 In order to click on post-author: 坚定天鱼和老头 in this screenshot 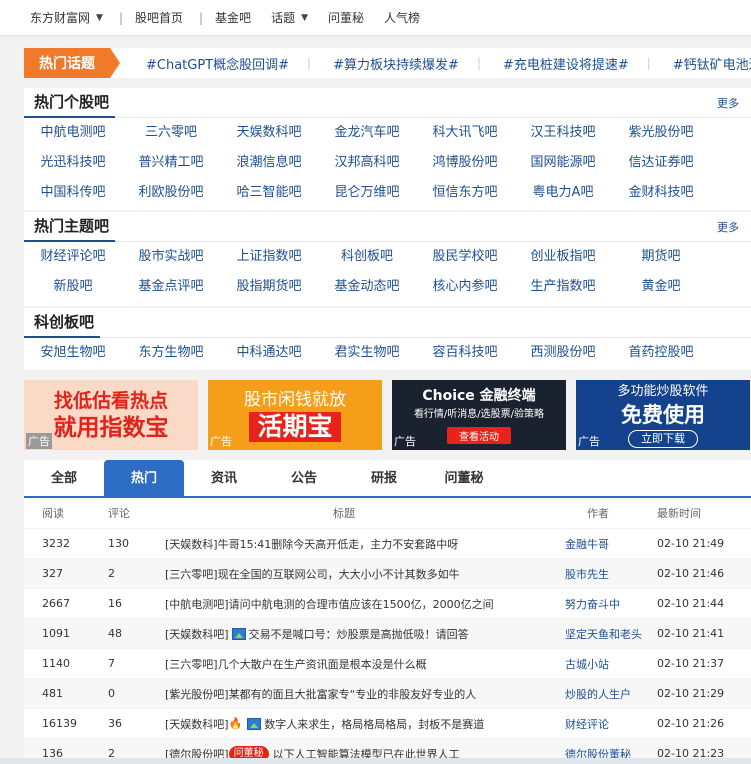, I will do `click(607, 634)`.